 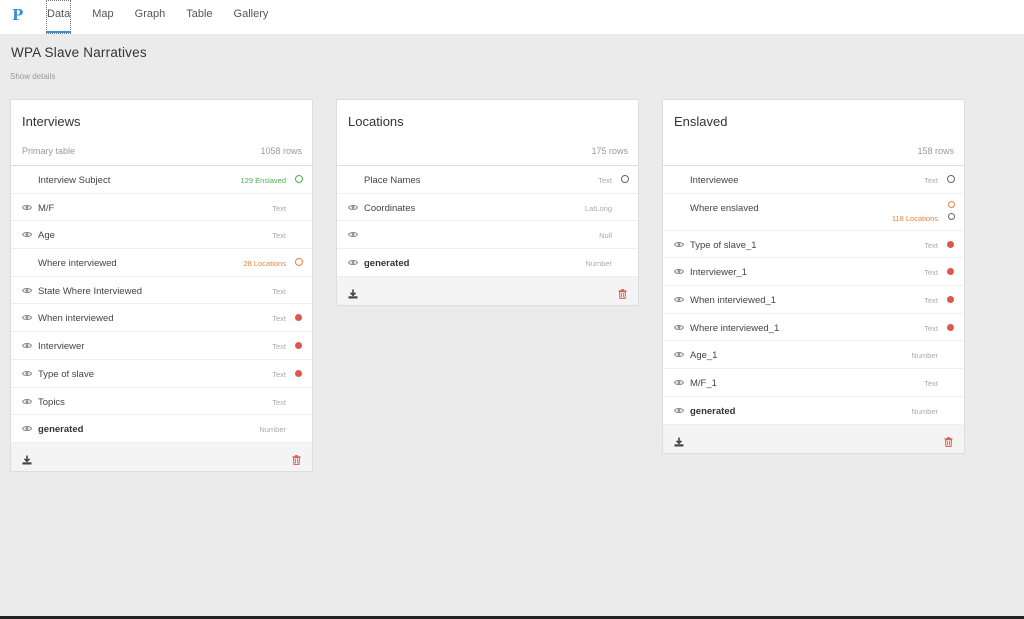 I want to click on field-name: Place Names, so click(x=392, y=180).